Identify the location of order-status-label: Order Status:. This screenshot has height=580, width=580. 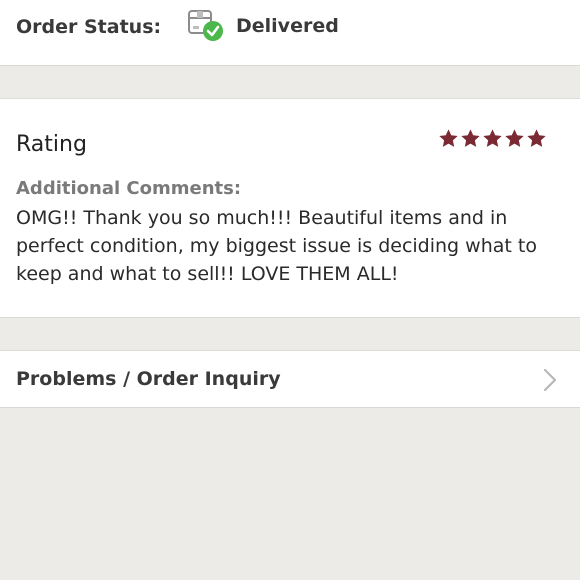
(89, 27).